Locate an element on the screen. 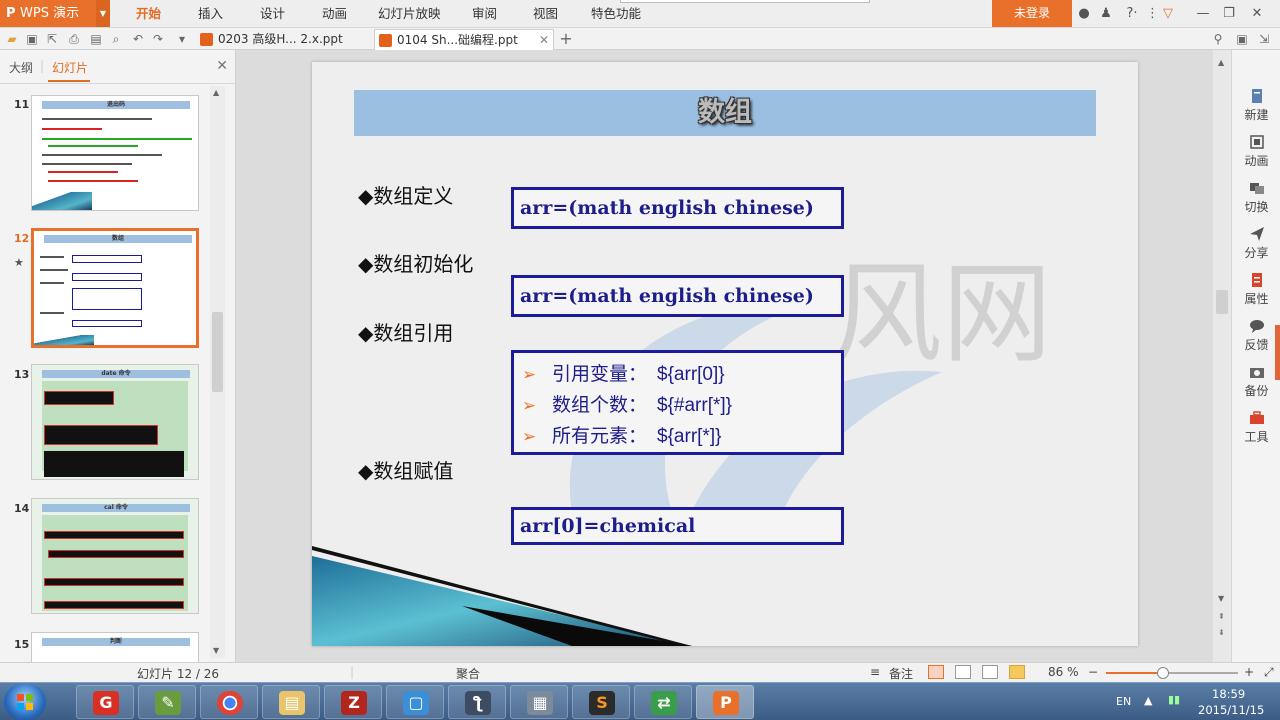  close-icon: ✕ is located at coordinates (1257, 14).